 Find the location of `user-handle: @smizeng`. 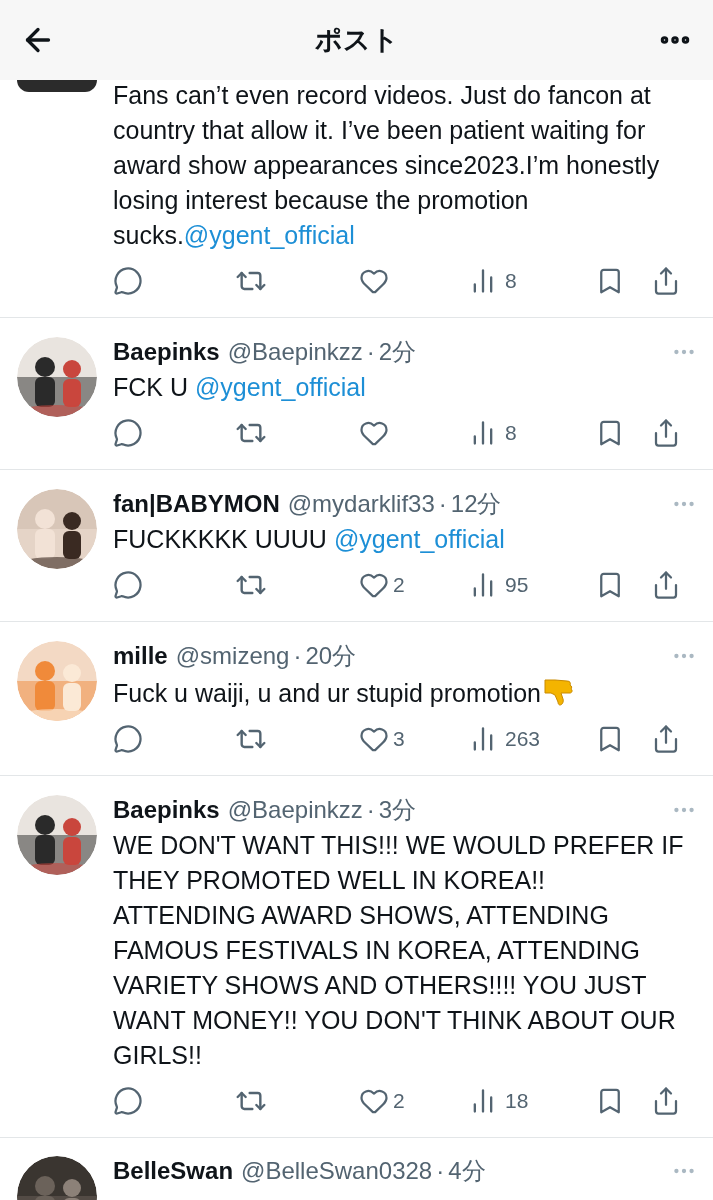

user-handle: @smizeng is located at coordinates (232, 656).